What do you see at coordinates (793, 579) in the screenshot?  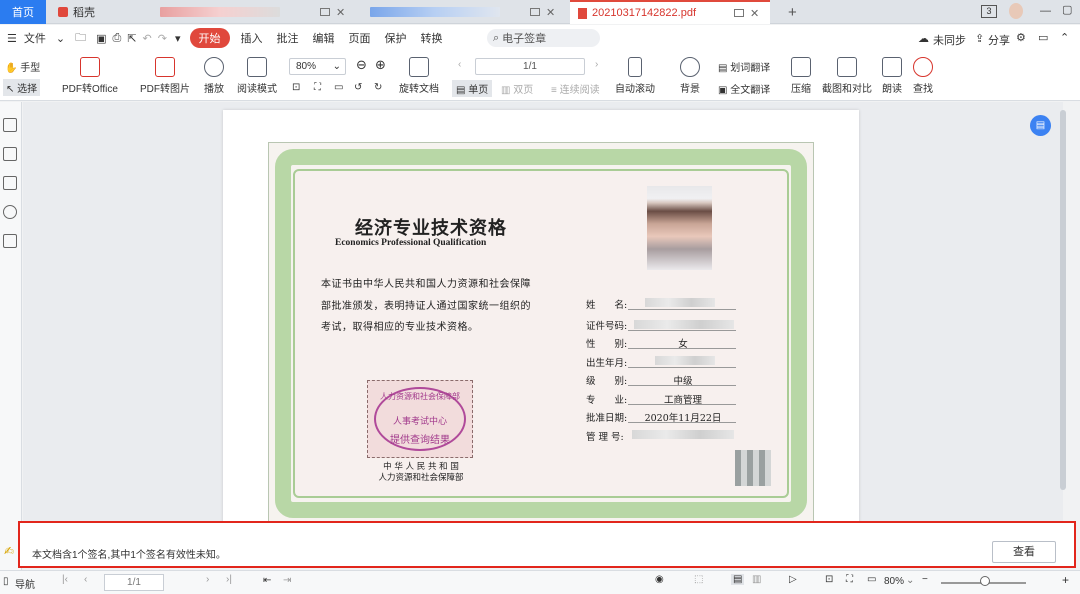 I see `play-icon: ▷` at bounding box center [793, 579].